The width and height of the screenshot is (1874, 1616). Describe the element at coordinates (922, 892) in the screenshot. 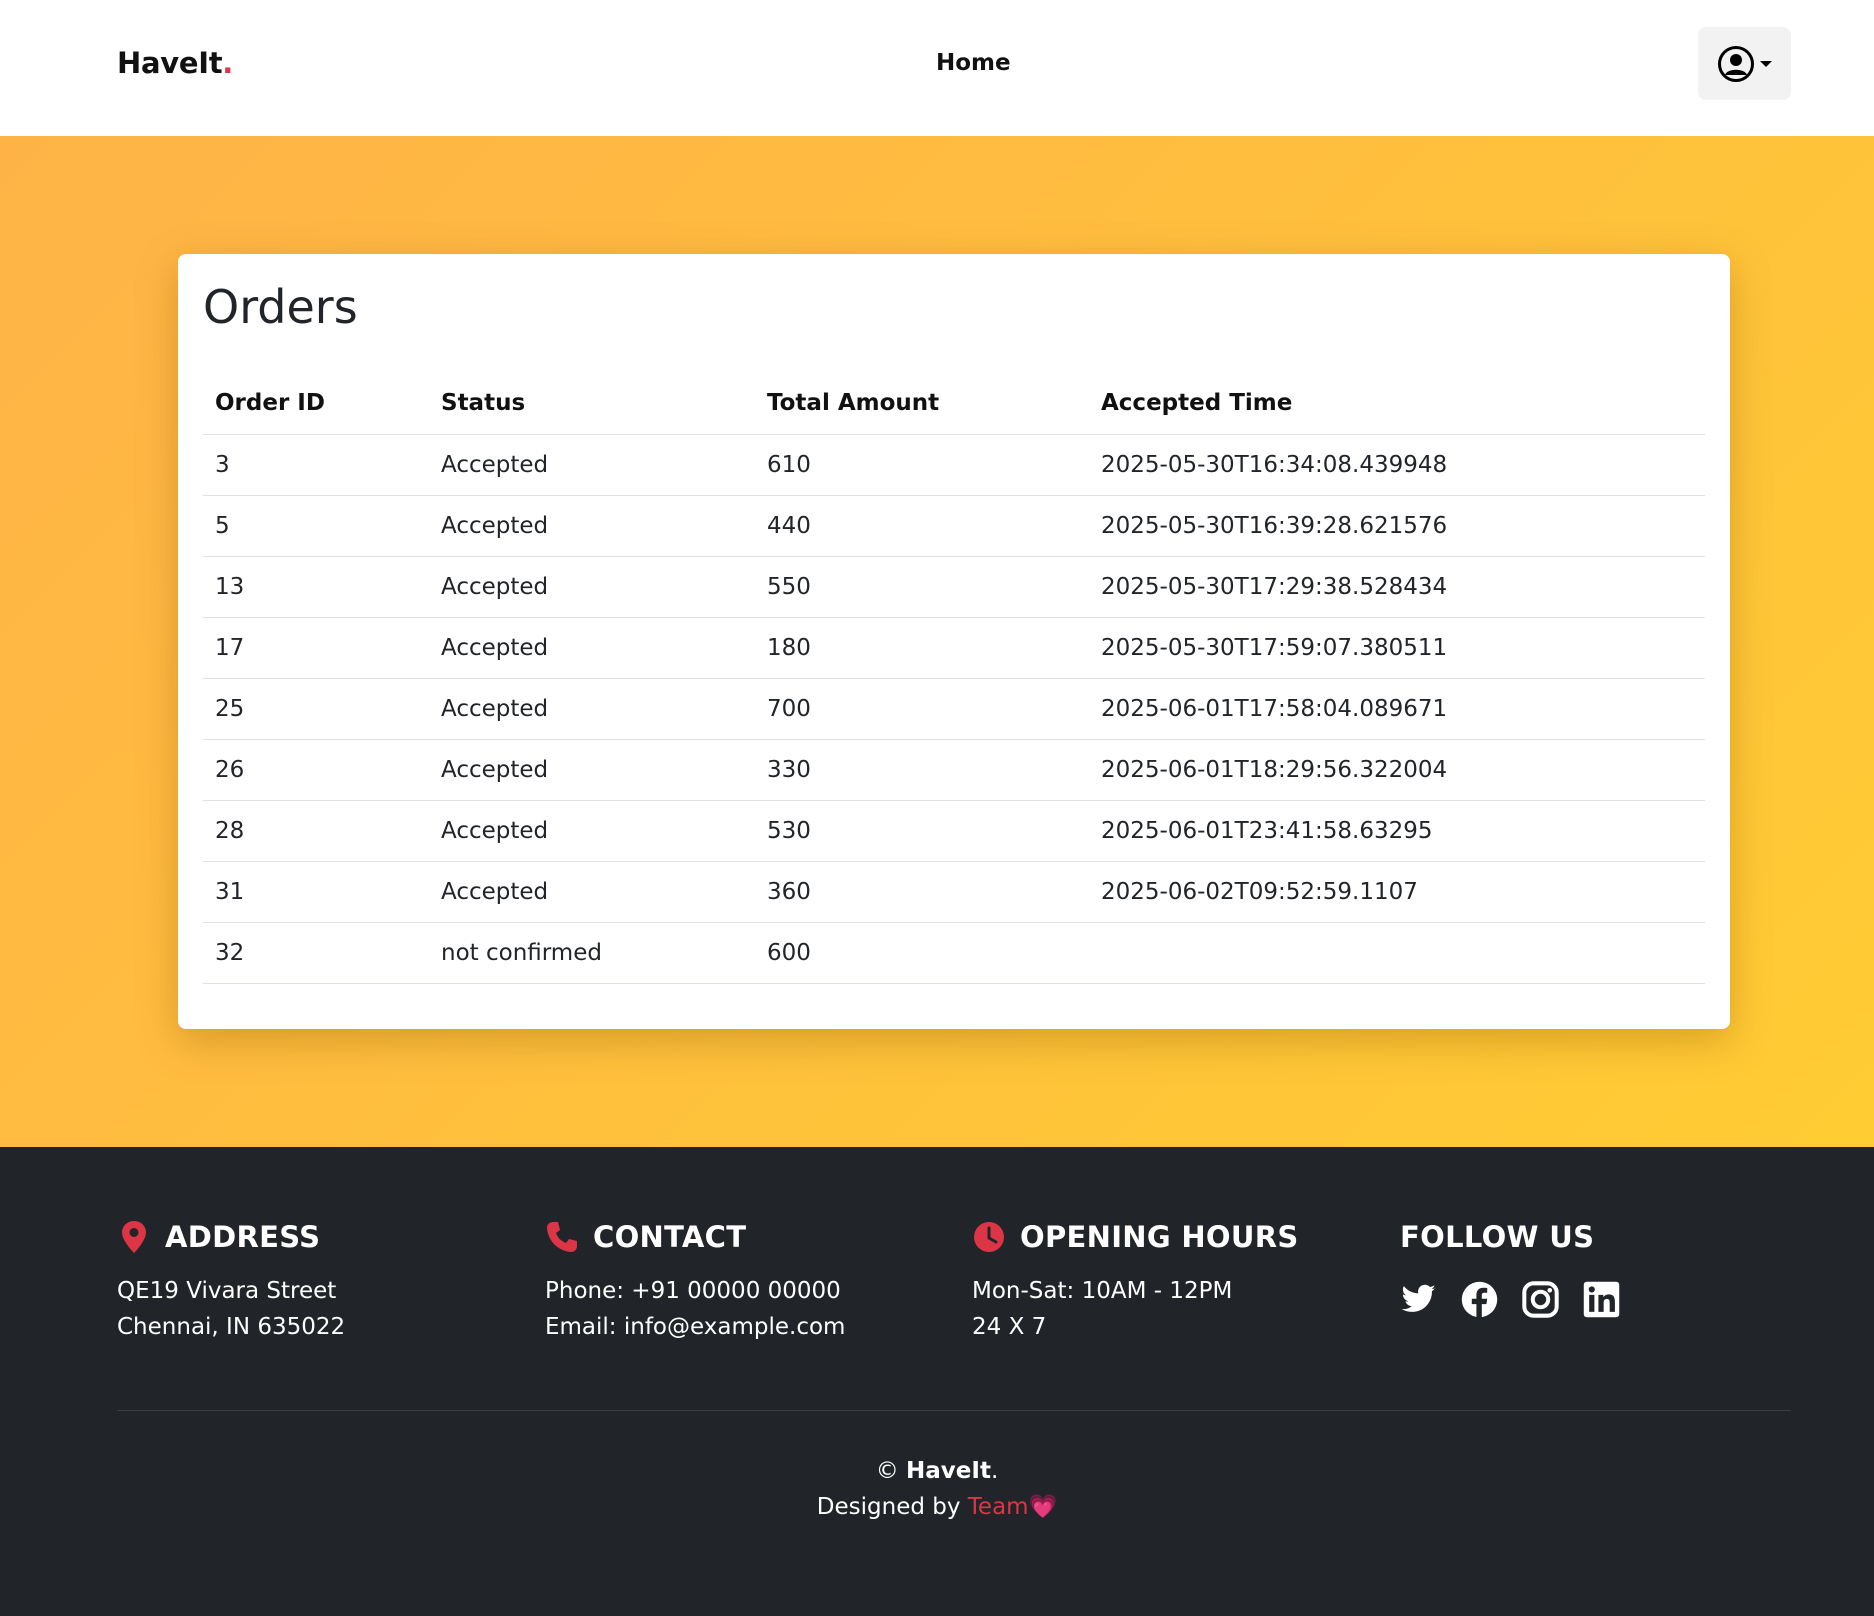

I see `total-amount-cell: 360` at that location.